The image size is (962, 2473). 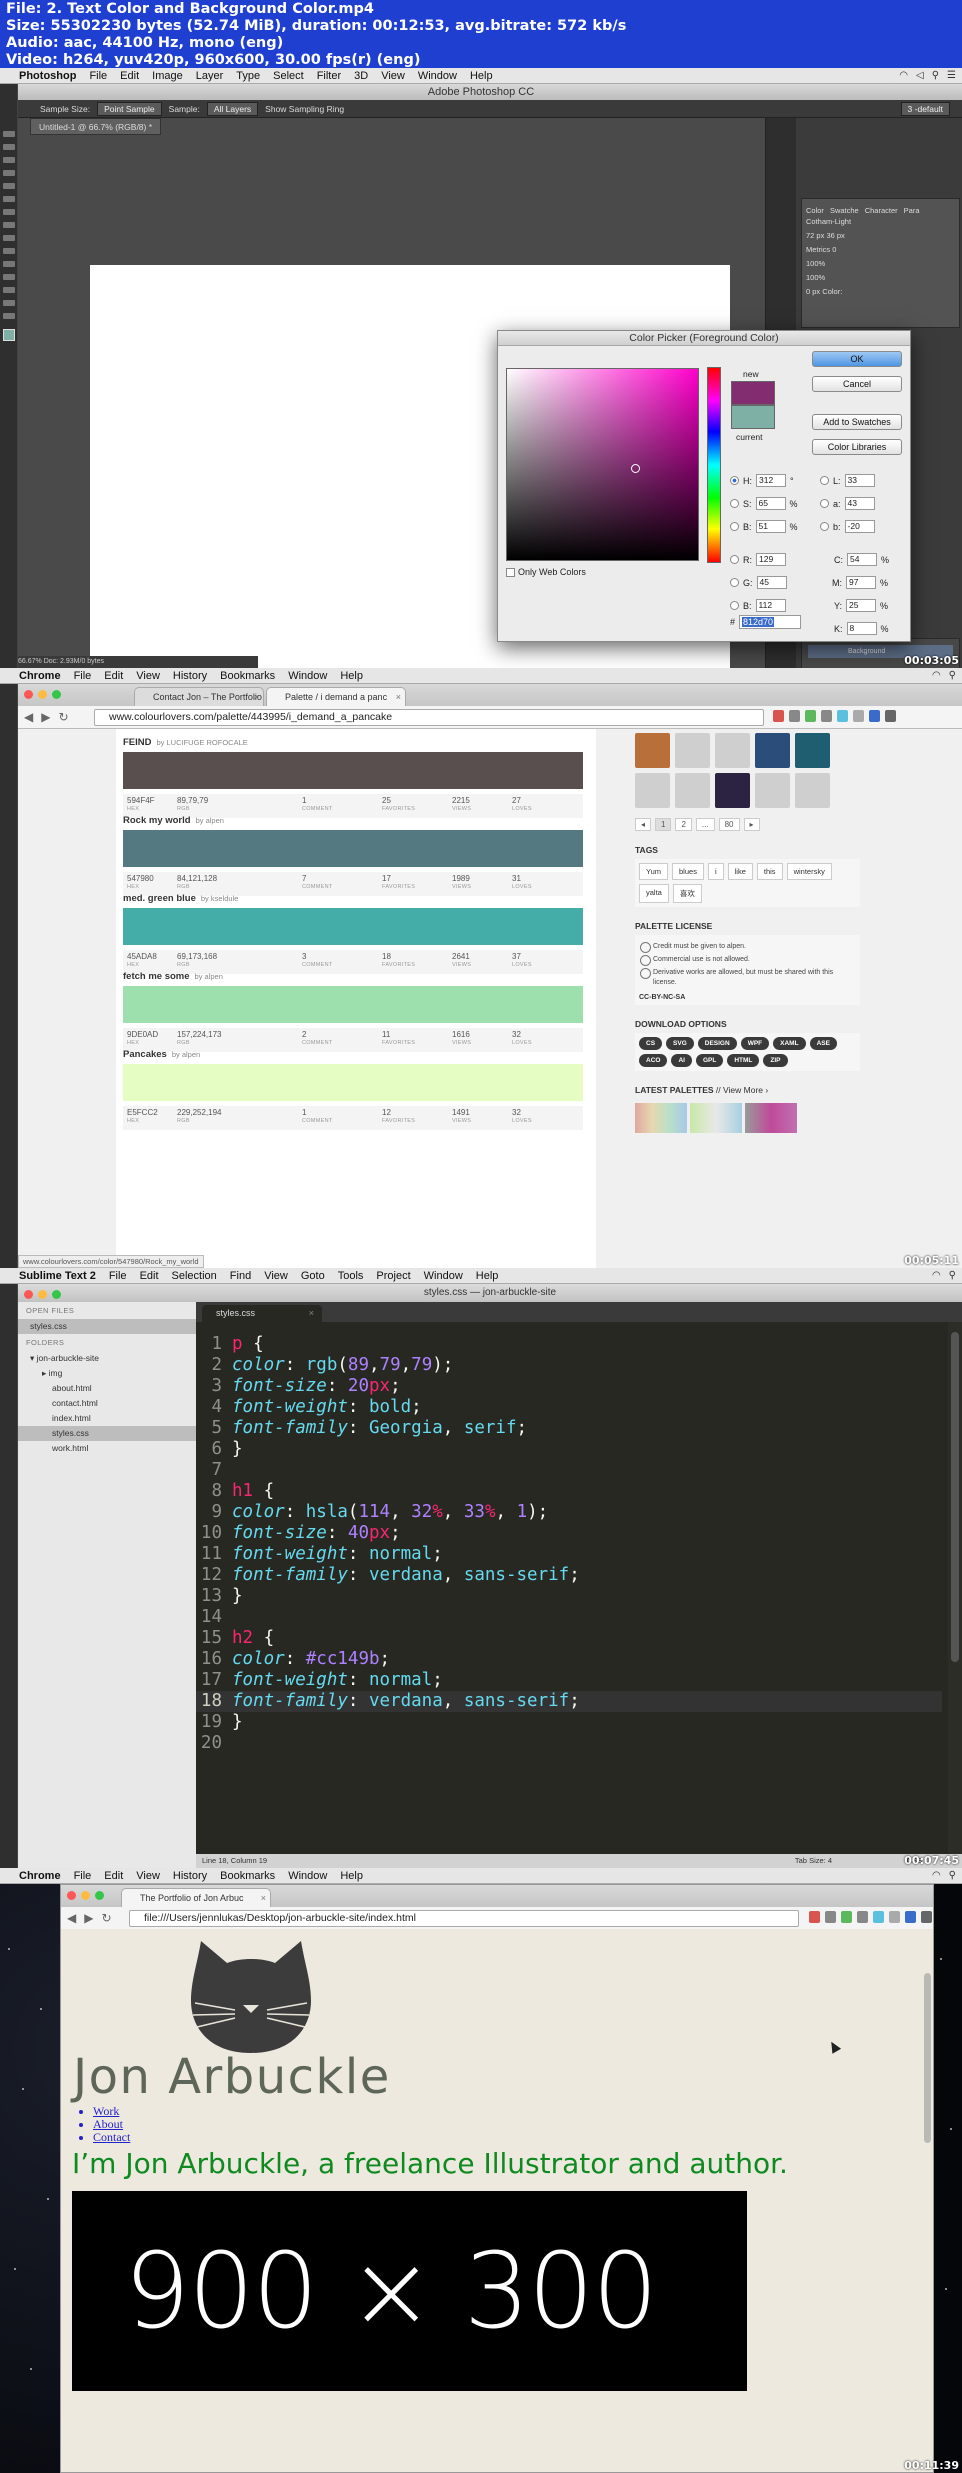 I want to click on download-button: WPF, so click(x=755, y=1043).